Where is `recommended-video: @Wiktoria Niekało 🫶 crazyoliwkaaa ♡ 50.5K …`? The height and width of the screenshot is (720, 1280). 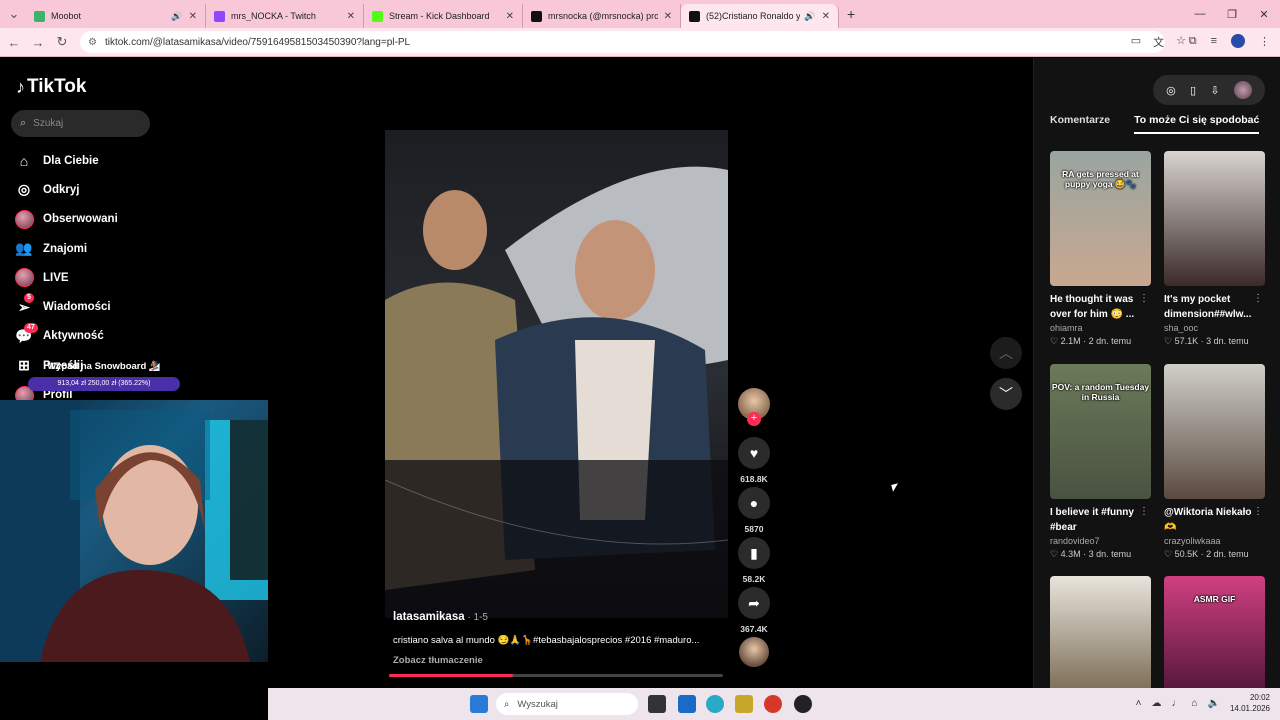 recommended-video: @Wiktoria Niekało 🫶 crazyoliwkaaa ♡ 50.5K … is located at coordinates (1214, 462).